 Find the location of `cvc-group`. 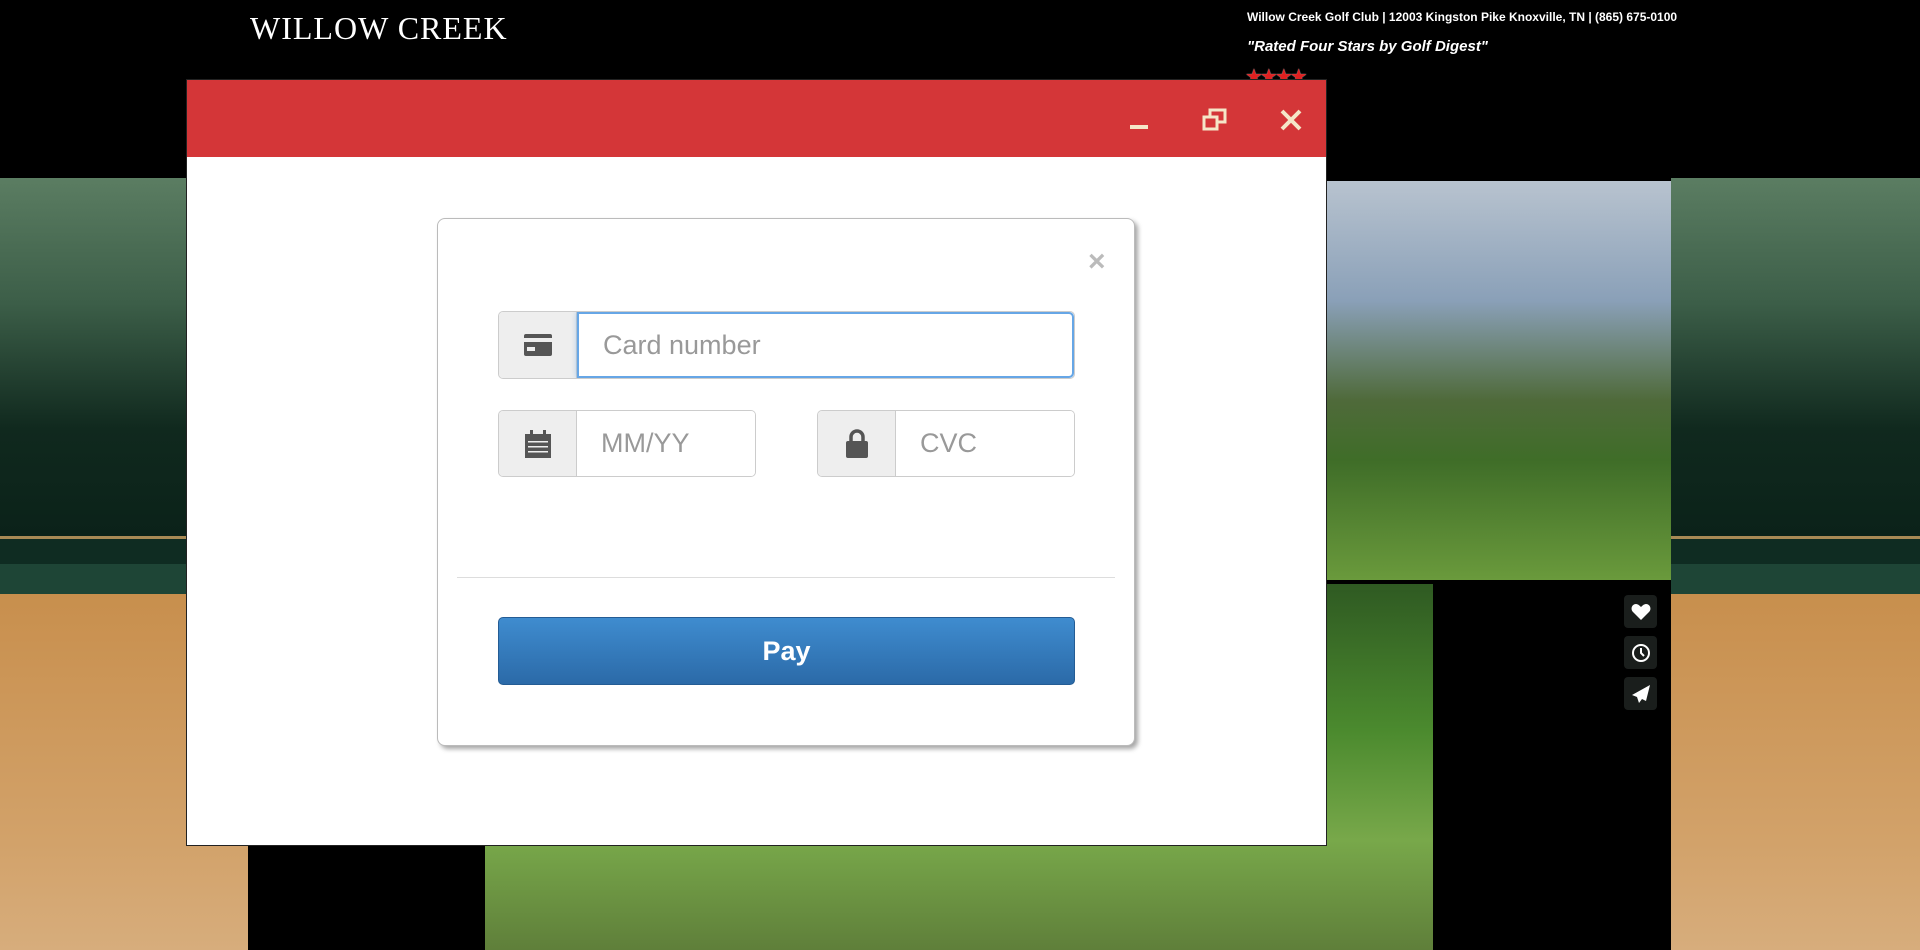

cvc-group is located at coordinates (946, 443).